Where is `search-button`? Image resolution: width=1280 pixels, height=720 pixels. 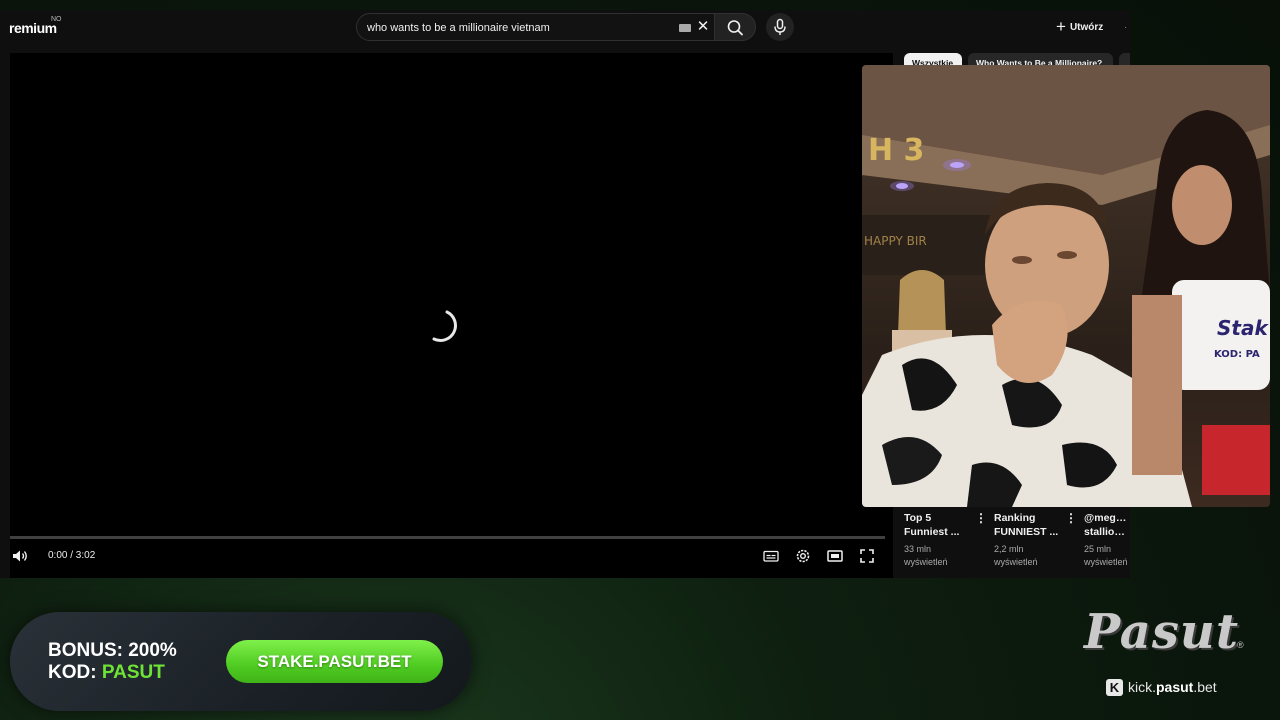 search-button is located at coordinates (735, 27).